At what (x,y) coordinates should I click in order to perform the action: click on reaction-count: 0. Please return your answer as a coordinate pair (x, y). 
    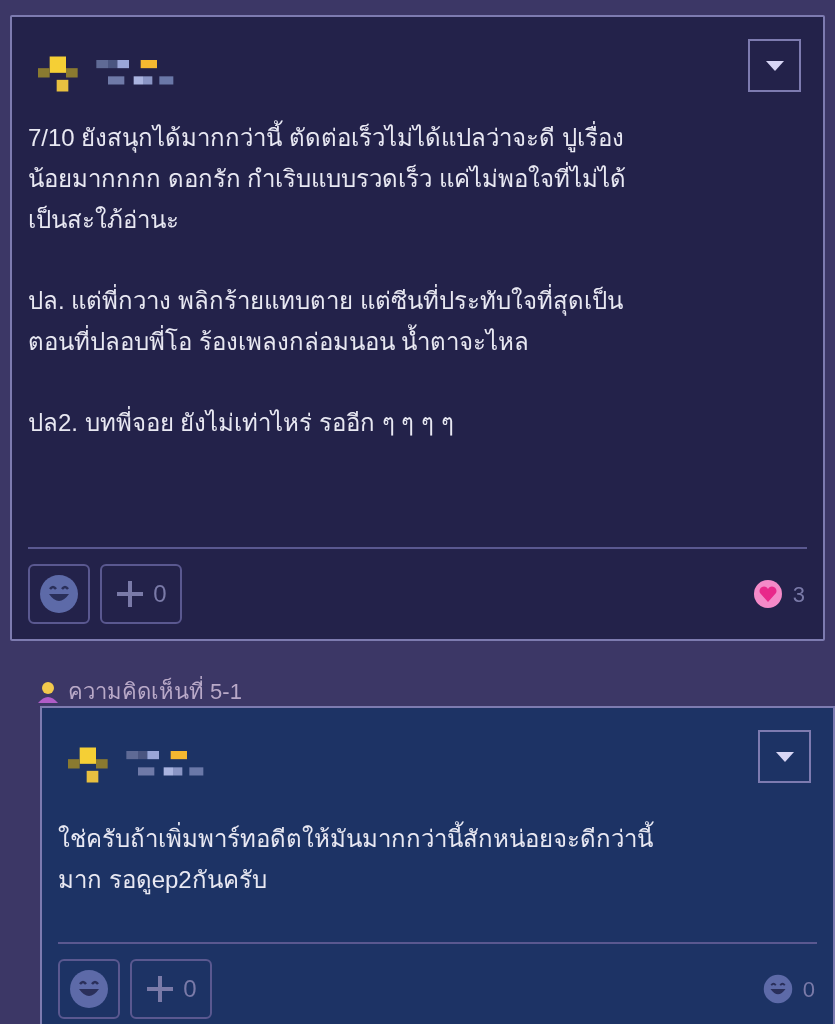
    Looking at the image, I should click on (808, 989).